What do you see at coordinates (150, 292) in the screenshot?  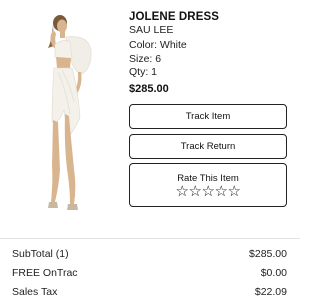 I see `summary-row-tax: Sales Tax $22.09` at bounding box center [150, 292].